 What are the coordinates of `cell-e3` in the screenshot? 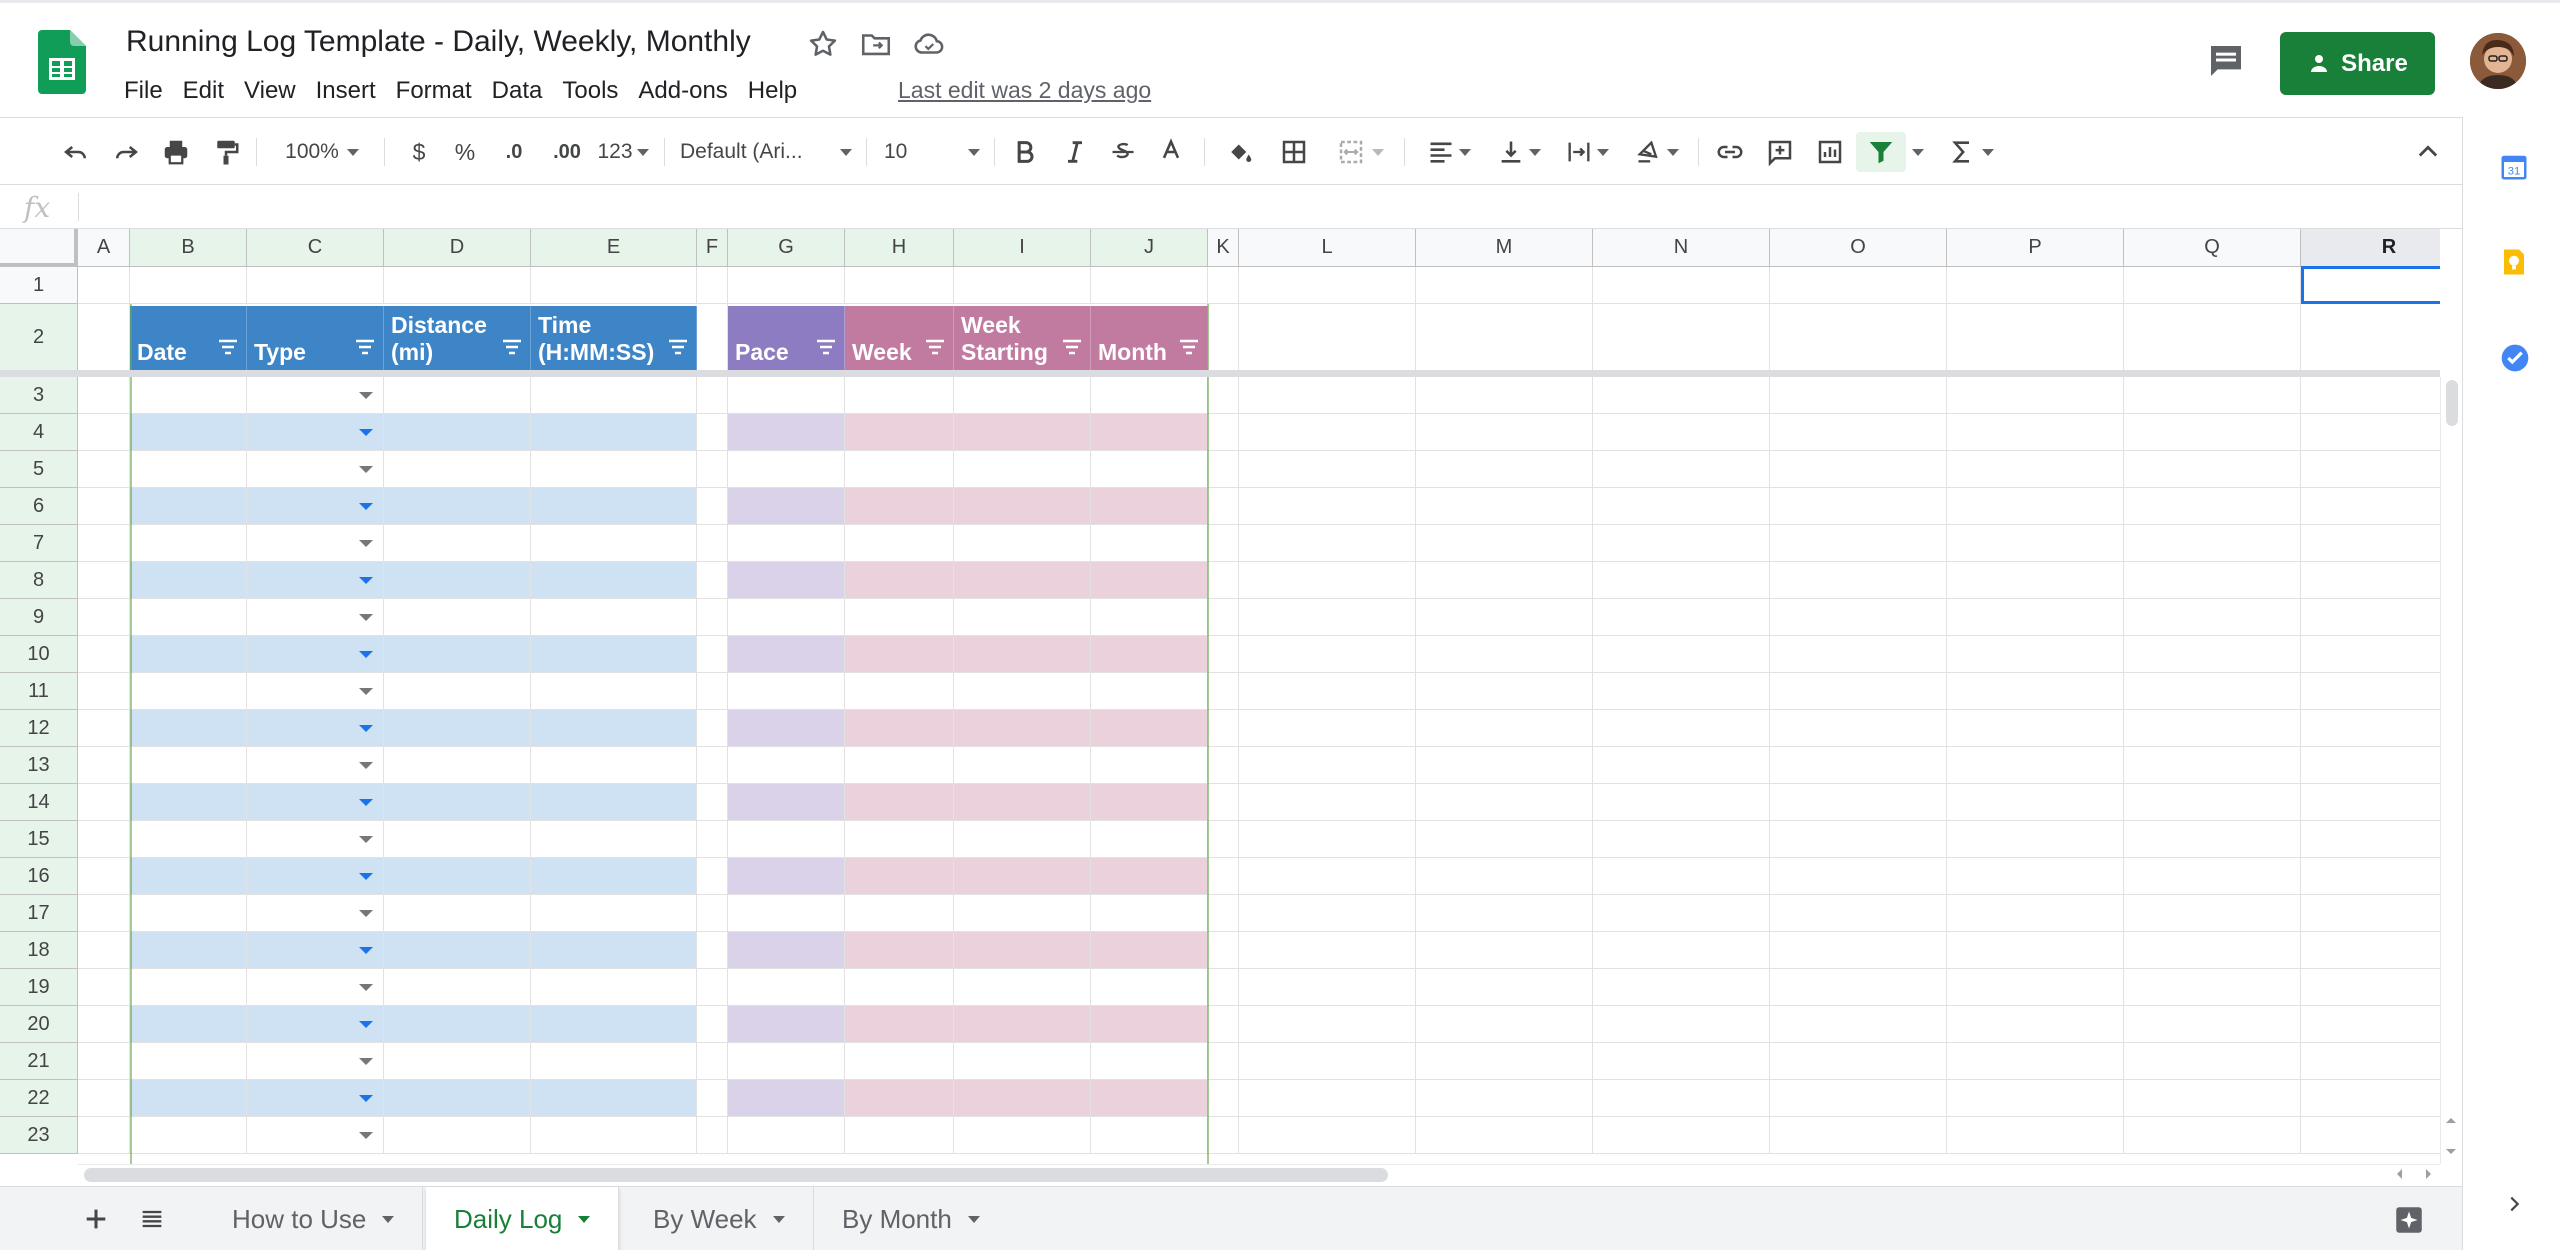 It's located at (614, 395).